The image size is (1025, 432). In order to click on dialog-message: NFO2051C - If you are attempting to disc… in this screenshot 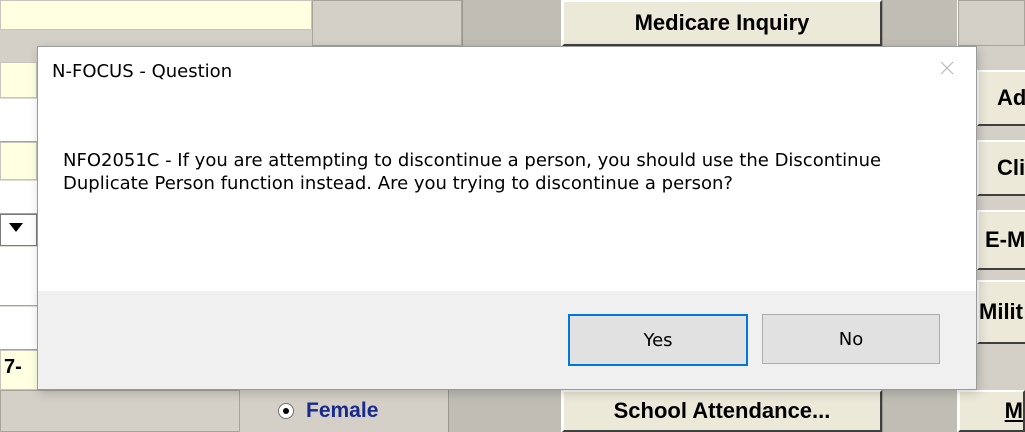, I will do `click(472, 172)`.